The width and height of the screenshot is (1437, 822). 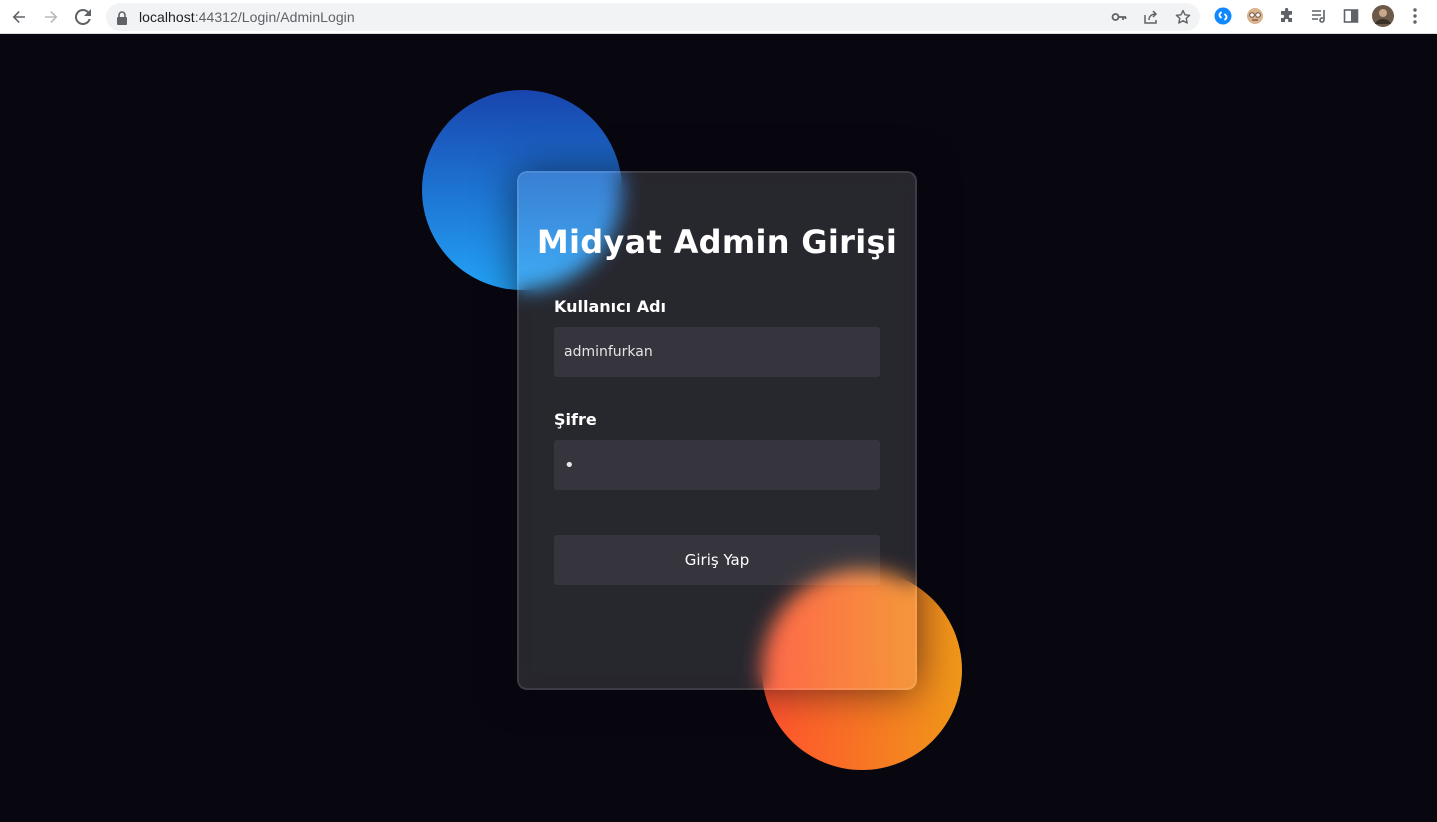 I want to click on puzzle-extensions-icon, so click(x=1287, y=16).